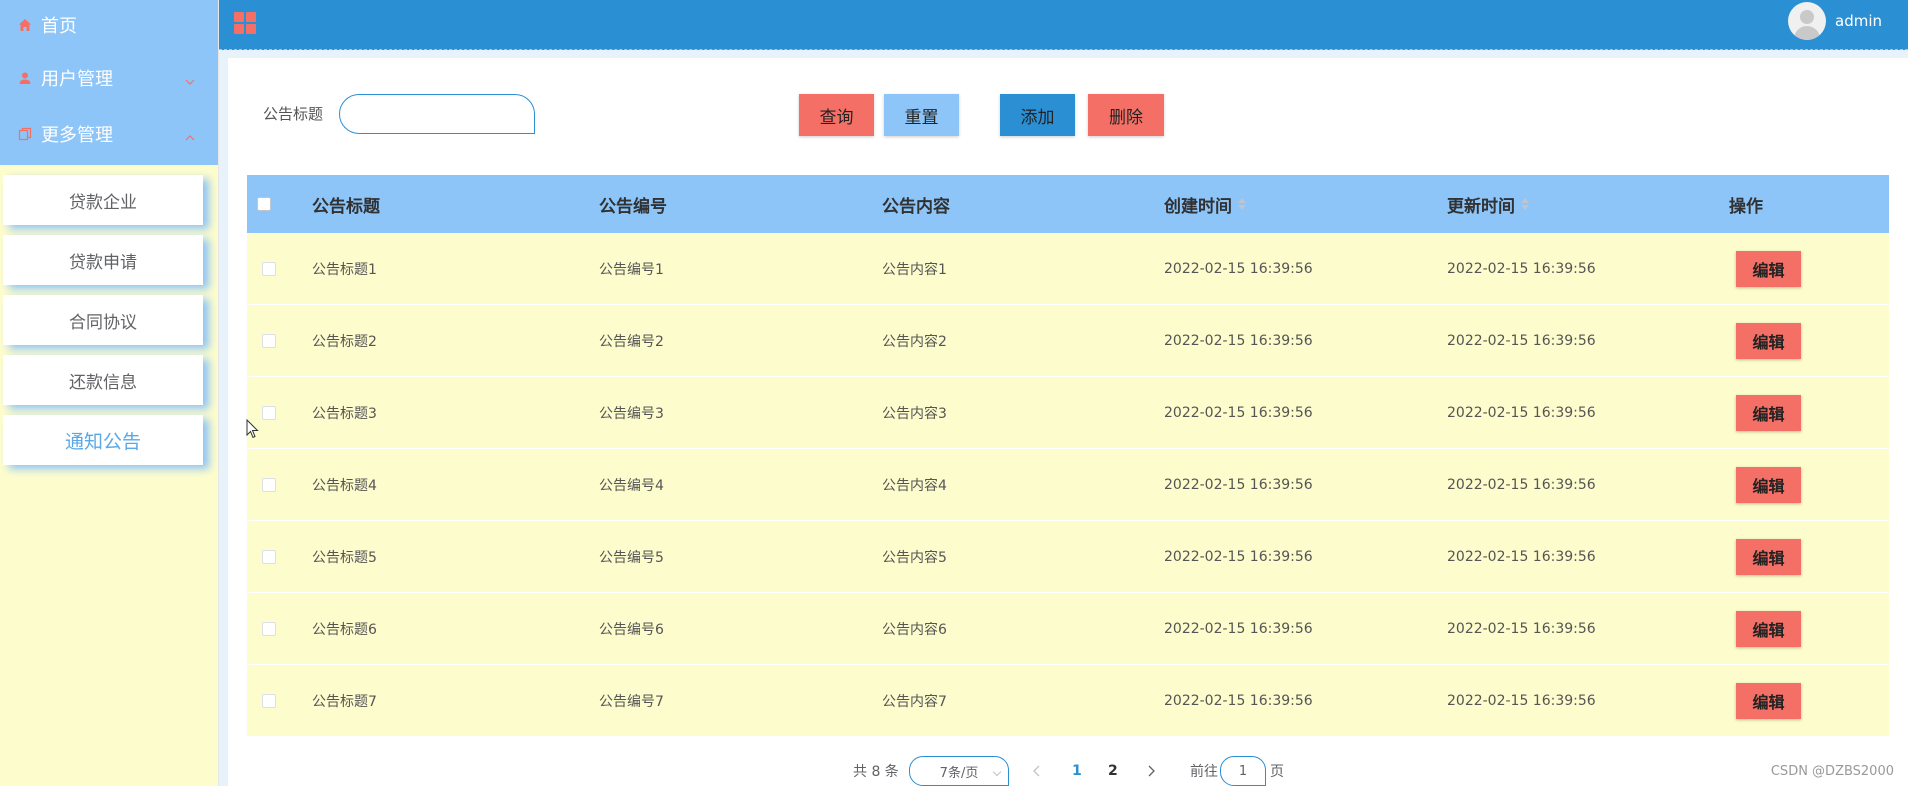 This screenshot has width=1908, height=786. Describe the element at coordinates (997, 772) in the screenshot. I see `chevron-down-icon` at that location.